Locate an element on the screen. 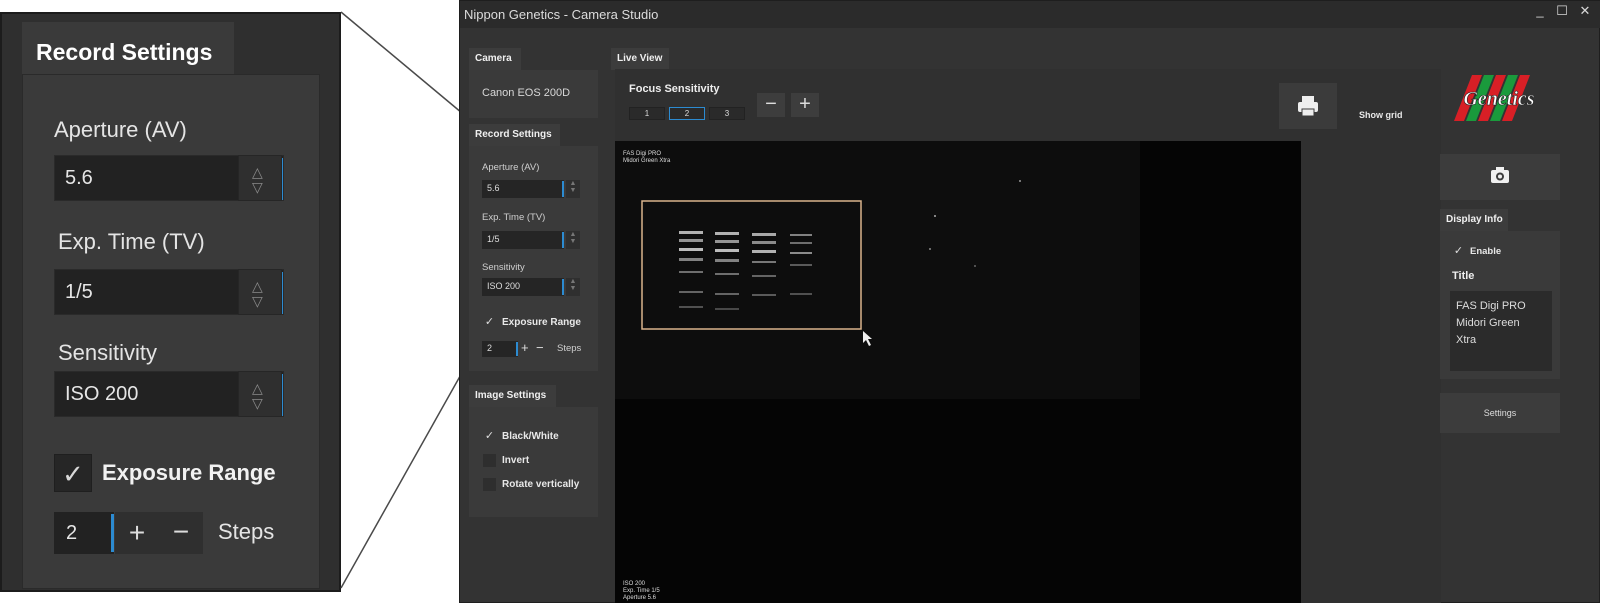 The height and width of the screenshot is (603, 1600). aperture-value: 5.6 is located at coordinates (493, 188).